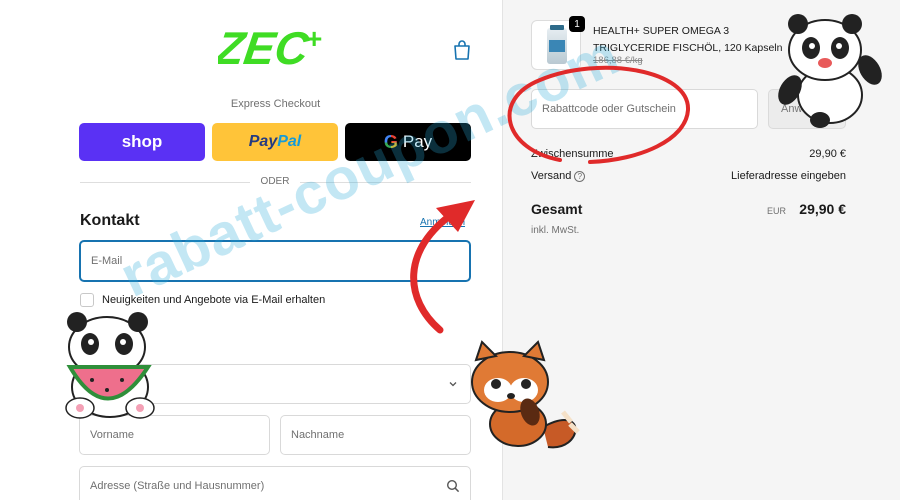 The image size is (900, 500). I want to click on shop-pay-button: shop, so click(142, 142).